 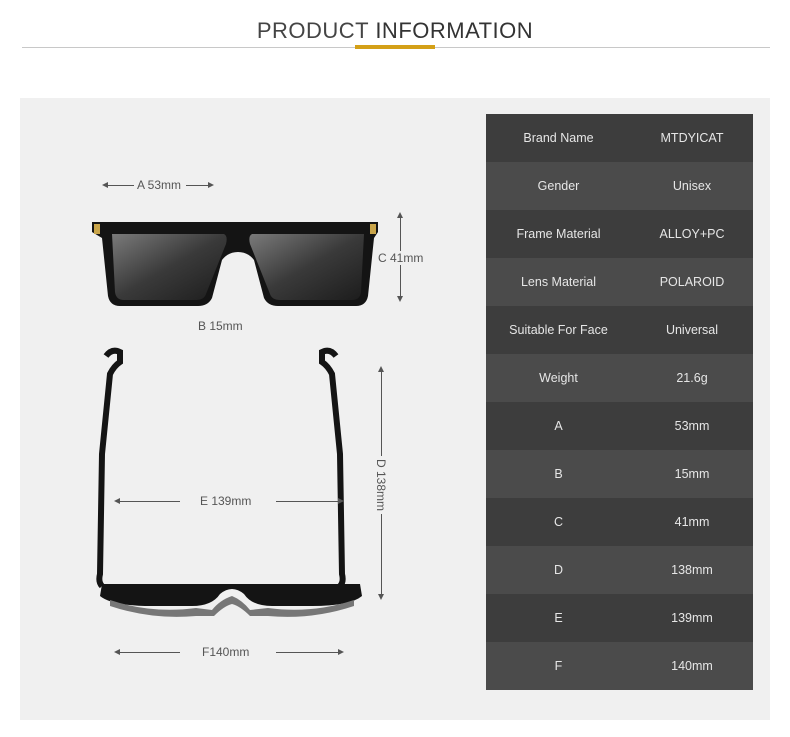 I want to click on spec-value: MTDYICAT, so click(x=692, y=138).